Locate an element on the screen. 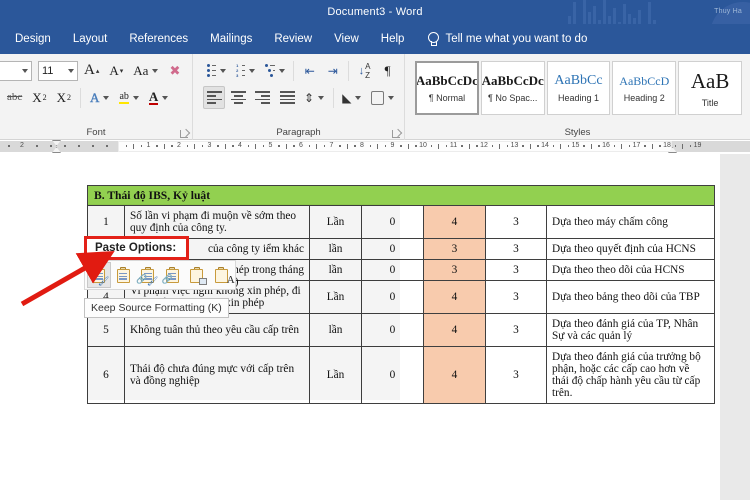 The image size is (750, 500). tab-view: View is located at coordinates (346, 39).